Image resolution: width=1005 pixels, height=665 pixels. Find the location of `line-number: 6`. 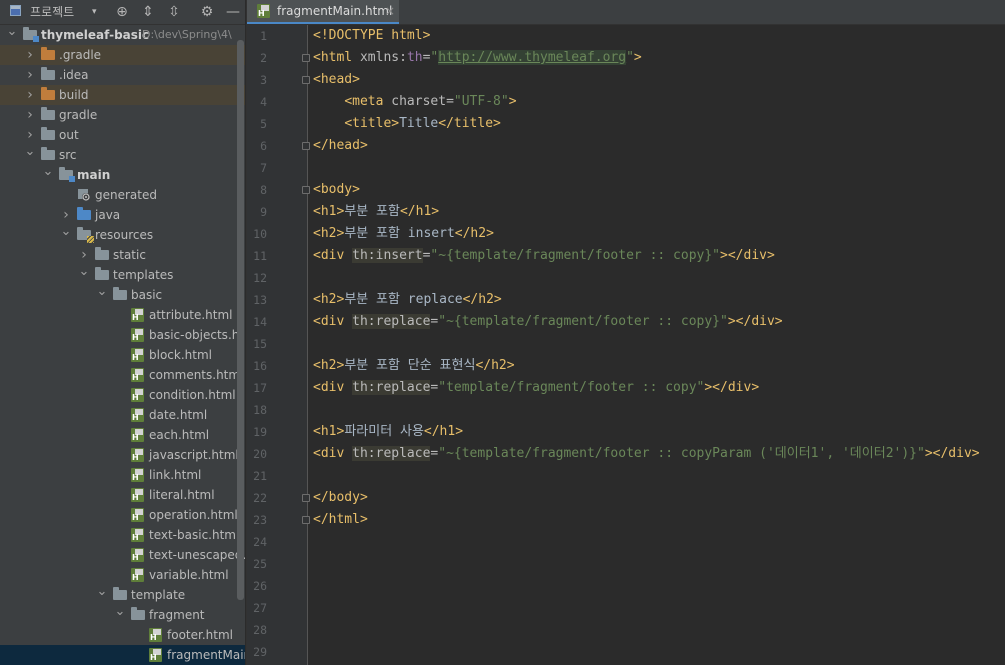

line-number: 6 is located at coordinates (263, 146).